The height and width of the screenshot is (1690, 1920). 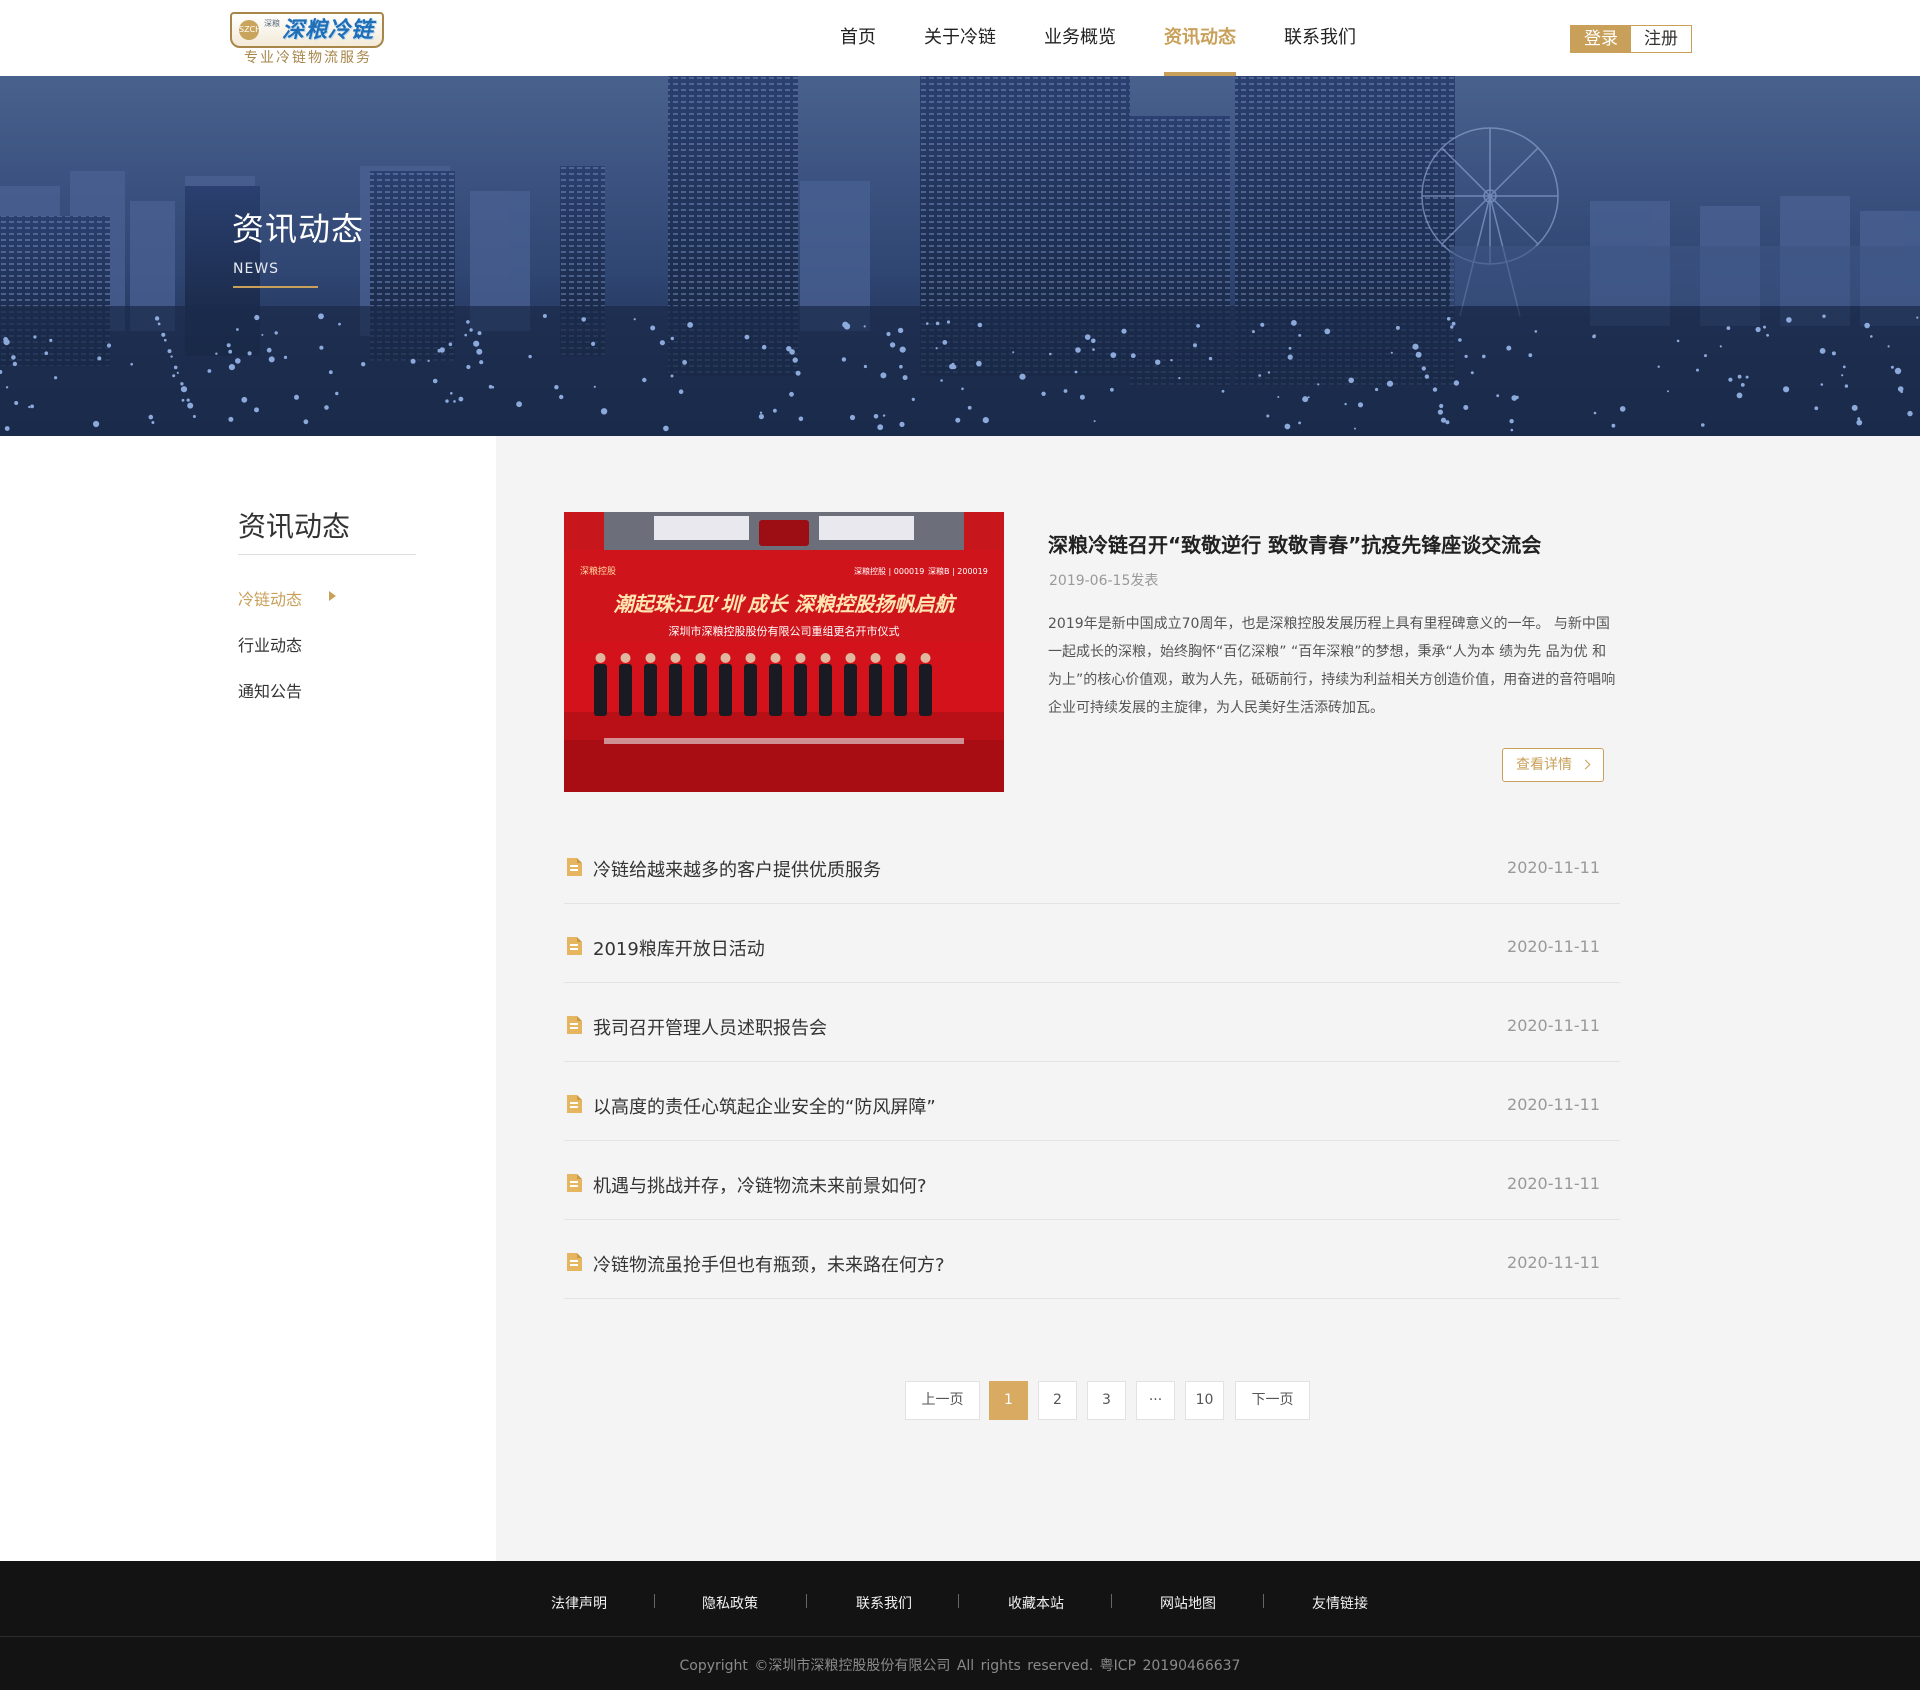 I want to click on sidebar-item-notices: 通知公告, so click(x=270, y=690).